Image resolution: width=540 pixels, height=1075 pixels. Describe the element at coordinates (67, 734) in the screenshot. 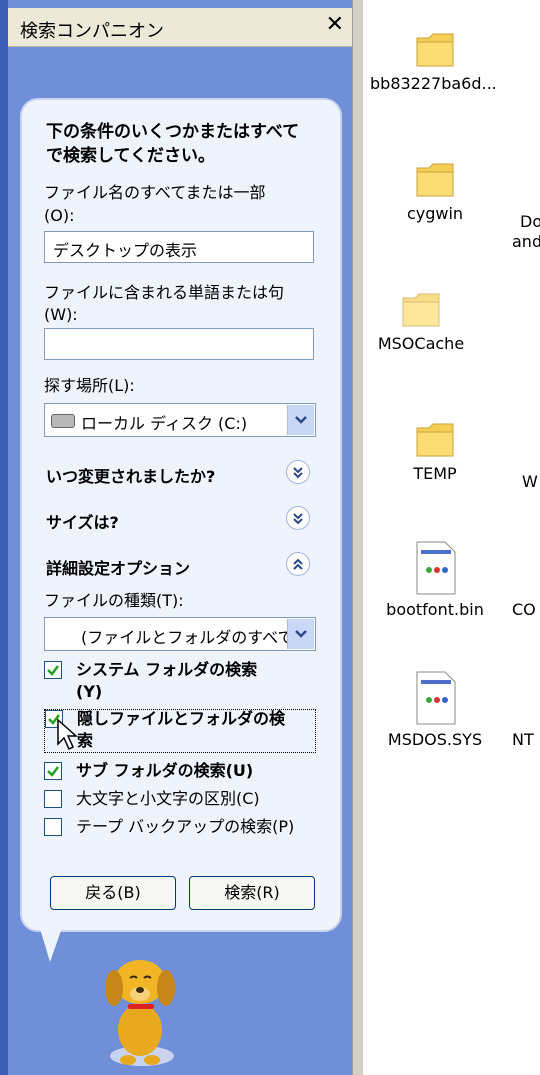

I see `mouse-cursor-icon` at that location.